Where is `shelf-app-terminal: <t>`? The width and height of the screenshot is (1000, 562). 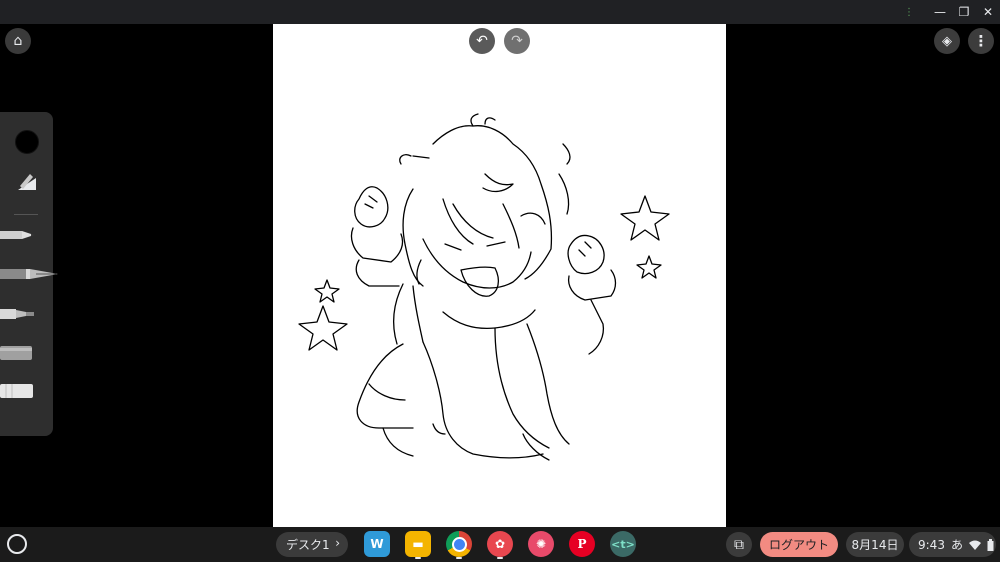 shelf-app-terminal: <t> is located at coordinates (623, 544).